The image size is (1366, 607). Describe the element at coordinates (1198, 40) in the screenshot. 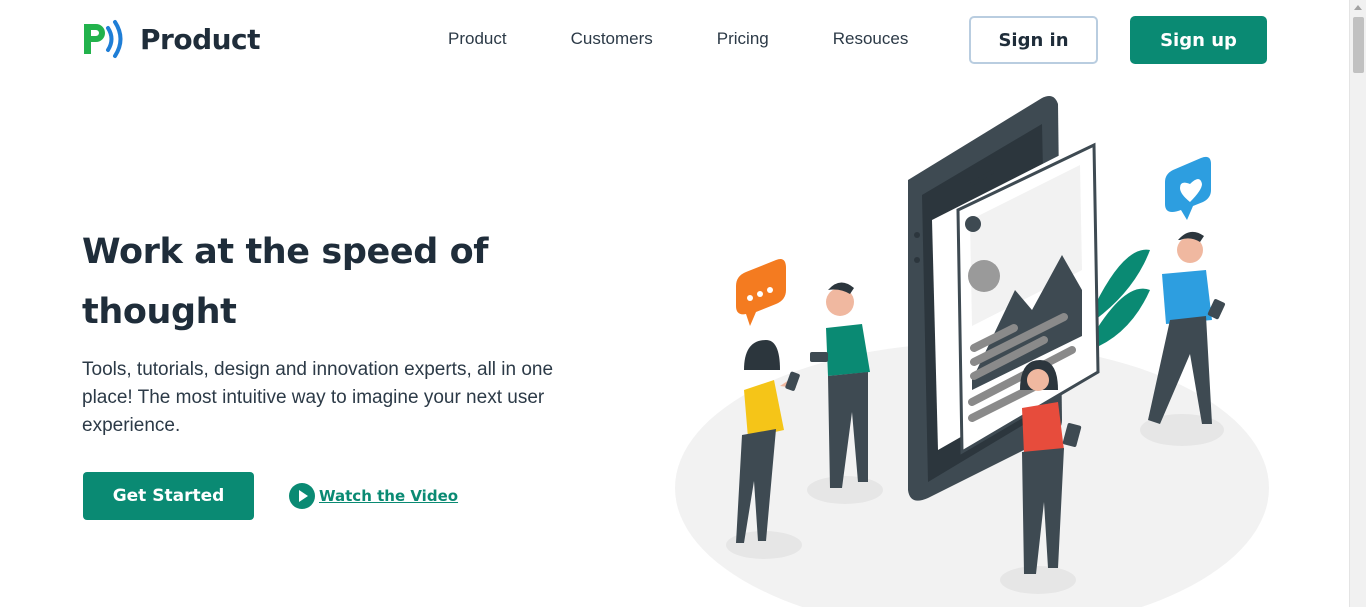

I see `sign-up-button: Sign up` at that location.